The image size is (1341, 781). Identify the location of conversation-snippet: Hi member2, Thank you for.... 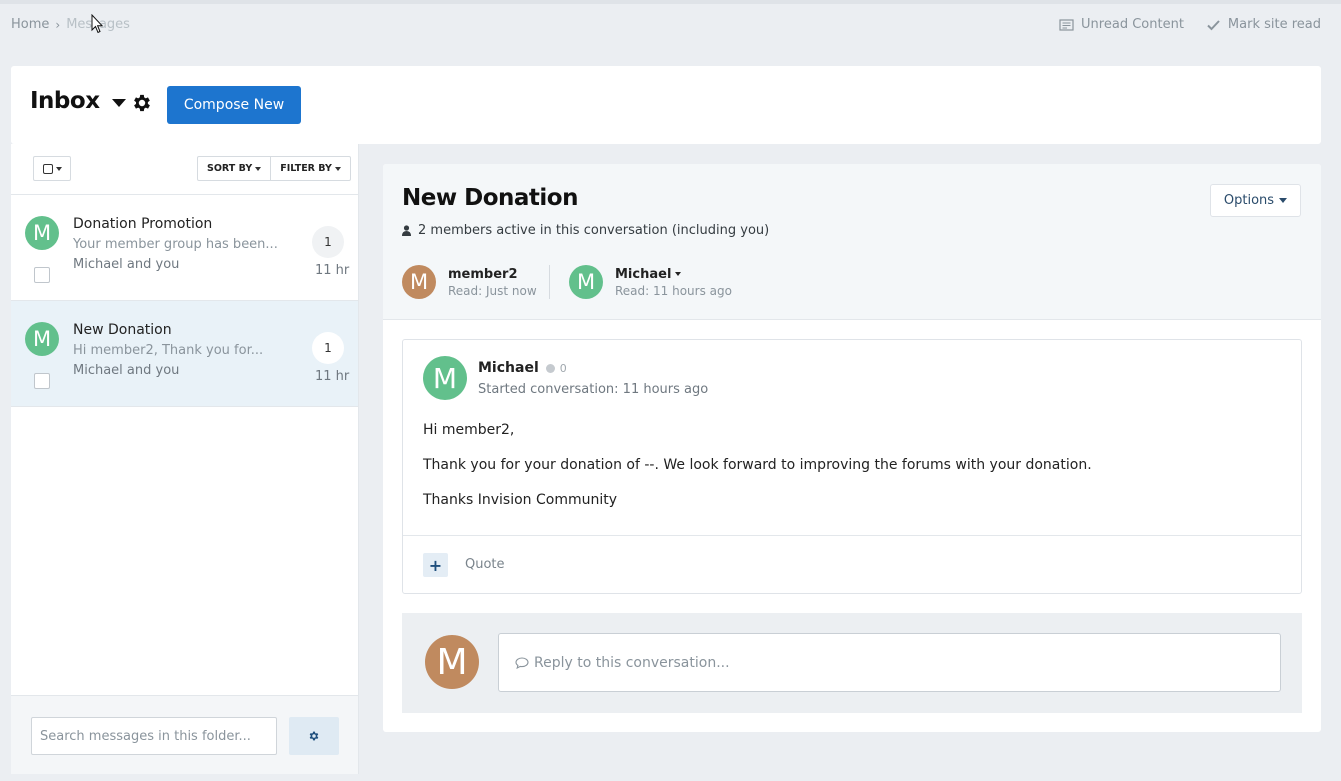
(168, 350).